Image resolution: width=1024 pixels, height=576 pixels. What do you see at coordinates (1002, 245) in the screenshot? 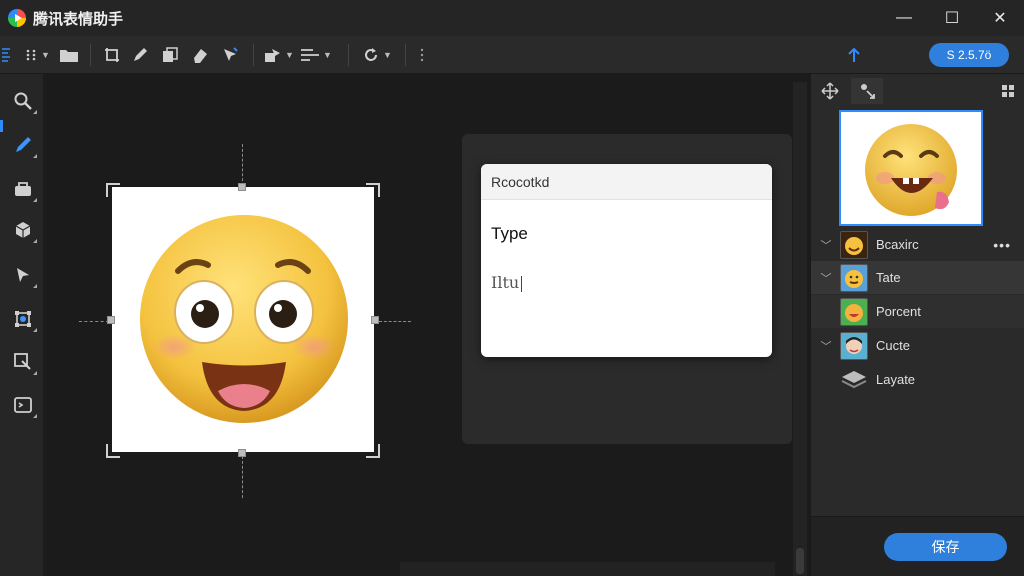
I see `more-options-icon: •••` at bounding box center [1002, 245].